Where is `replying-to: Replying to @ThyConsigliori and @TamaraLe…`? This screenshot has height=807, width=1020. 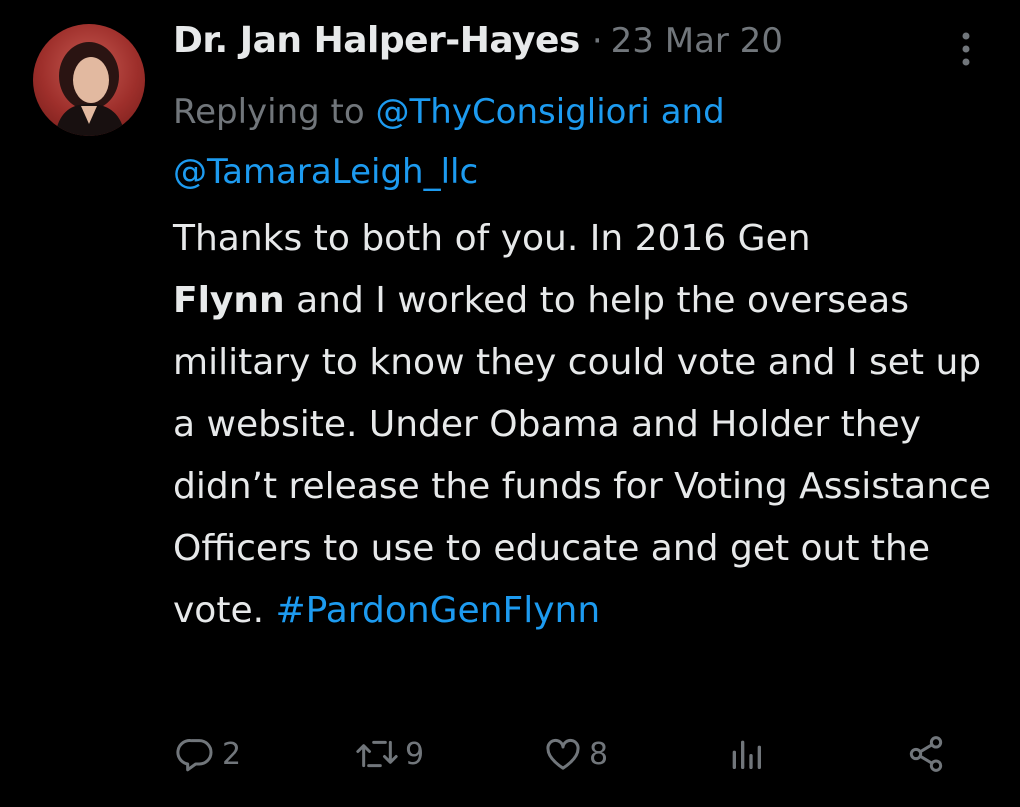
replying-to: Replying to @ThyConsigliori and @TamaraLe… is located at coordinates (573, 142).